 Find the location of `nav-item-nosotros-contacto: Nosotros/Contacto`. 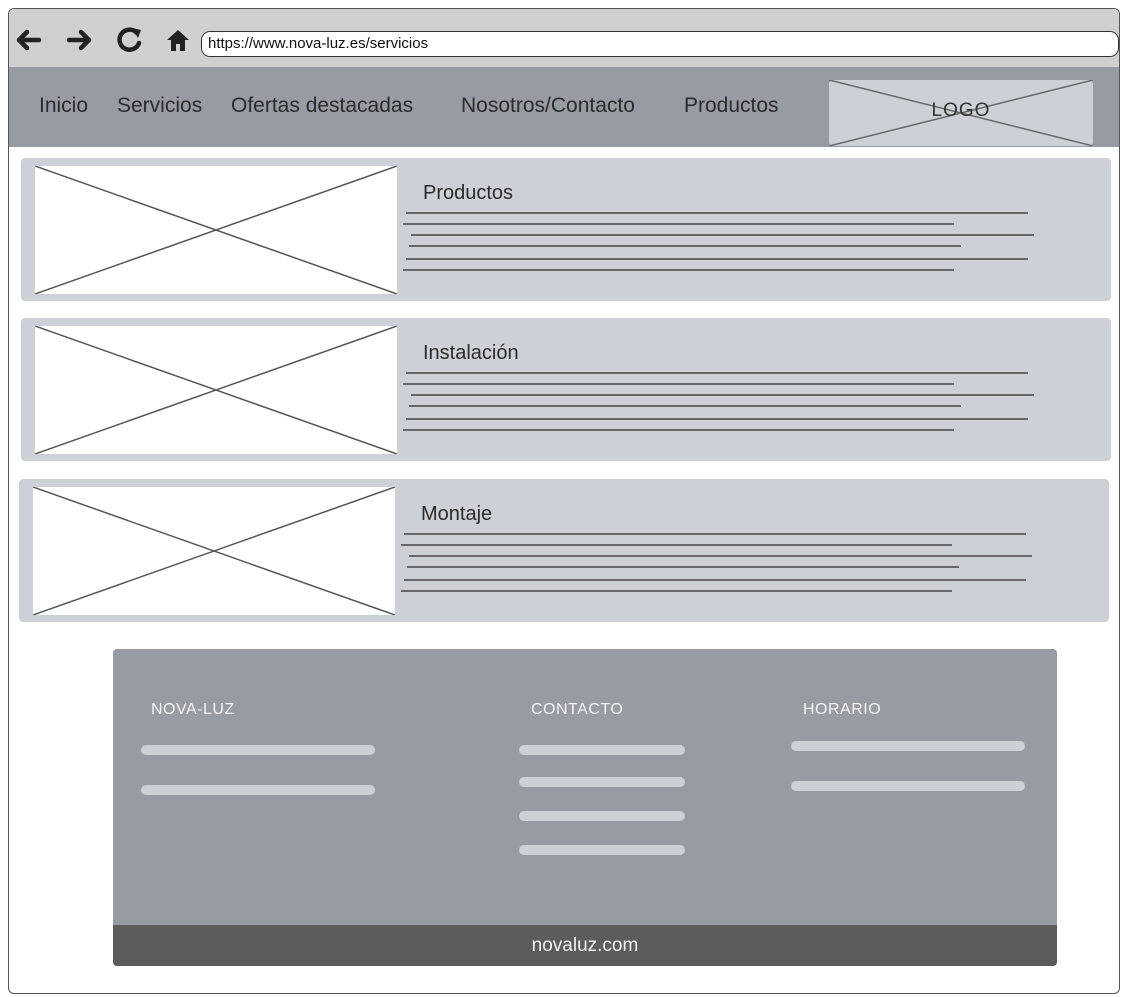

nav-item-nosotros-contacto: Nosotros/Contacto is located at coordinates (548, 106).